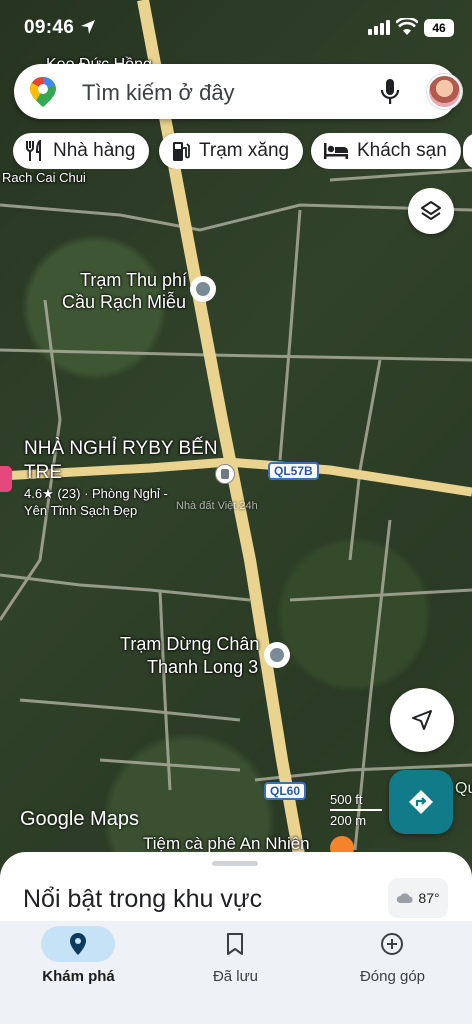  What do you see at coordinates (96, 493) in the screenshot?
I see `hotel-rating-label: 4.6★ (23) · Phòng Nghỉ -` at bounding box center [96, 493].